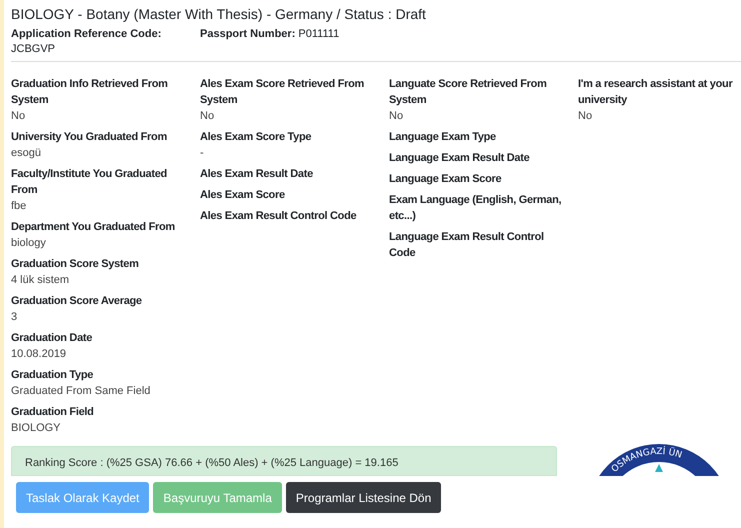 This screenshot has width=741, height=528. Describe the element at coordinates (81, 391) in the screenshot. I see `field-value: Graduated From Same Field` at that location.